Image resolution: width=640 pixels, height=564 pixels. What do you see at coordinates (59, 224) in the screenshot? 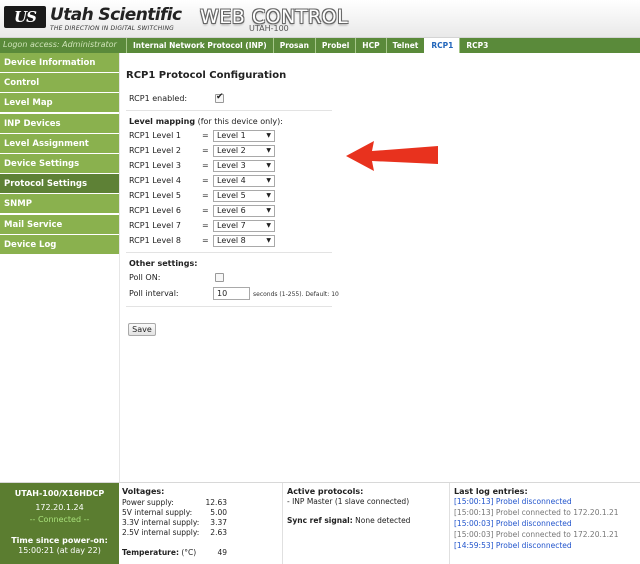
I see `sidebar-item-mail-service: Mail Service` at bounding box center [59, 224].